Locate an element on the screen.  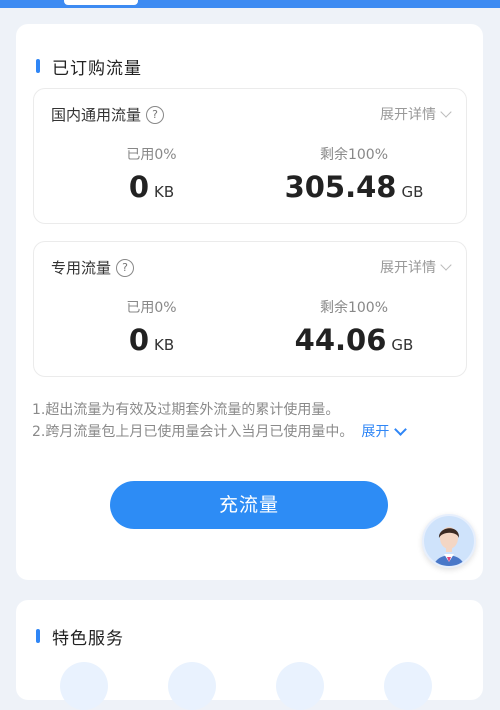
dedicated-used-column: 已用0% 0 KB is located at coordinates (151, 327).